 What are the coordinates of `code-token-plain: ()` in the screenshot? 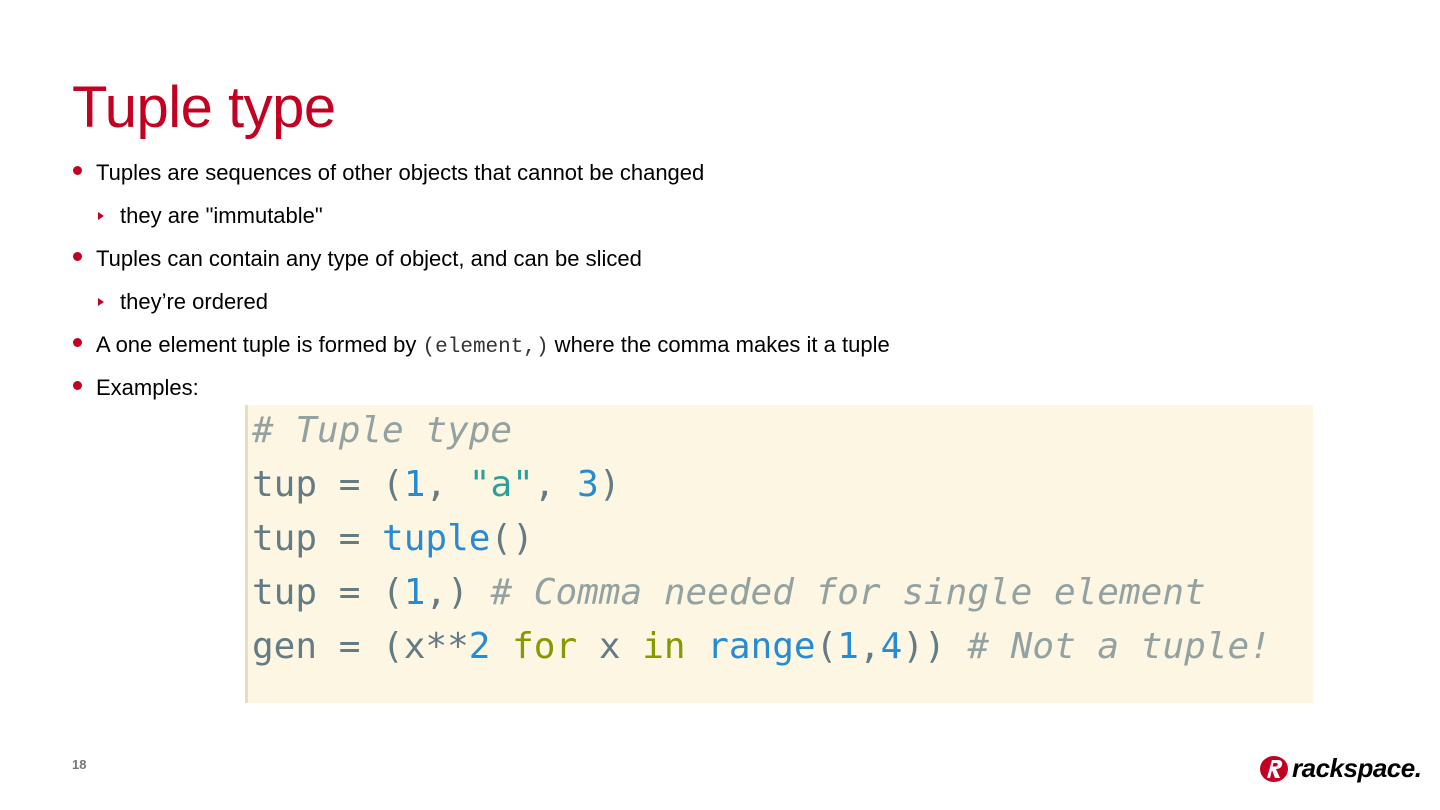 It's located at (512, 538).